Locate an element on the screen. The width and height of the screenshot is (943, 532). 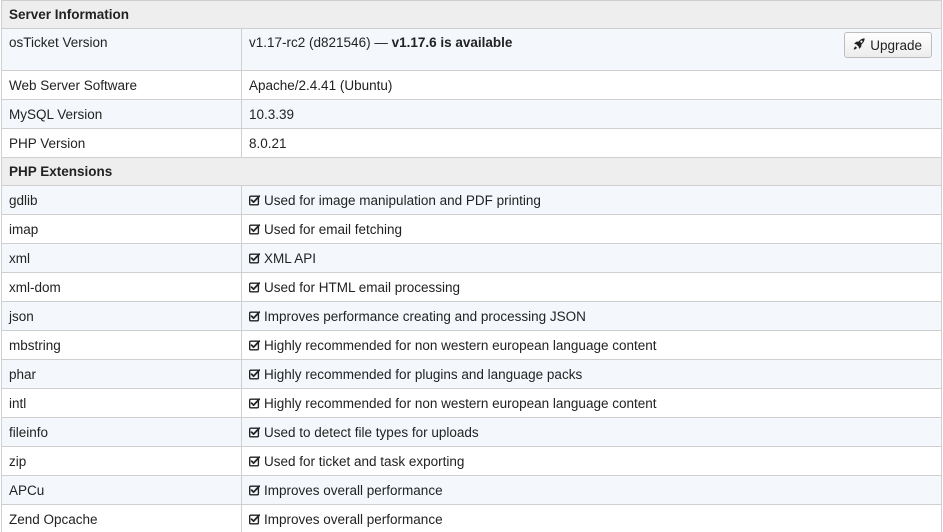
row-value: 8.0.21 is located at coordinates (591, 143).